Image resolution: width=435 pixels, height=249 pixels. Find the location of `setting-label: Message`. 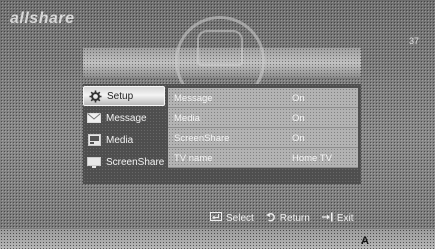

setting-label: Message is located at coordinates (193, 98).